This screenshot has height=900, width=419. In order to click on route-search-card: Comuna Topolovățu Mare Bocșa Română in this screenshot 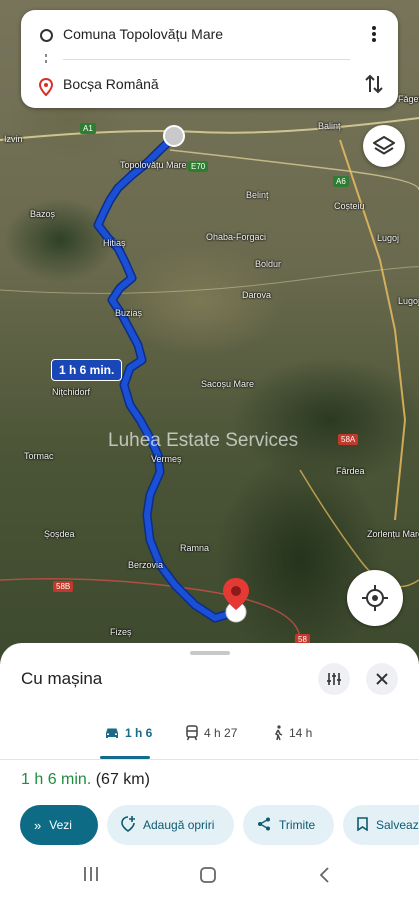, I will do `click(209, 59)`.